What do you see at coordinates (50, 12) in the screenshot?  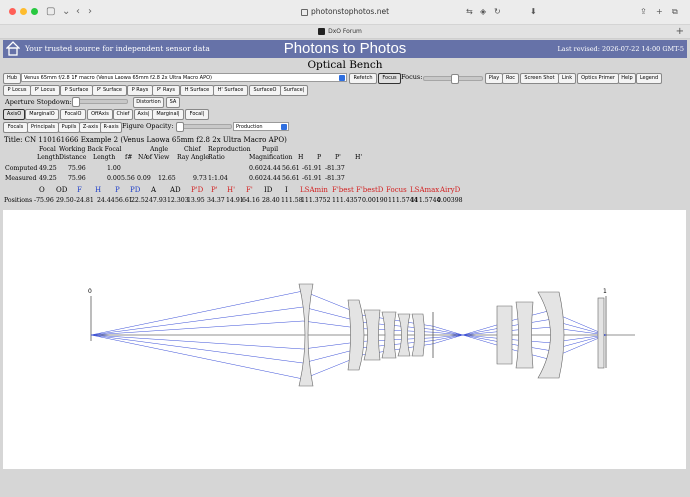 I see `sidebar-icon: ▢` at bounding box center [50, 12].